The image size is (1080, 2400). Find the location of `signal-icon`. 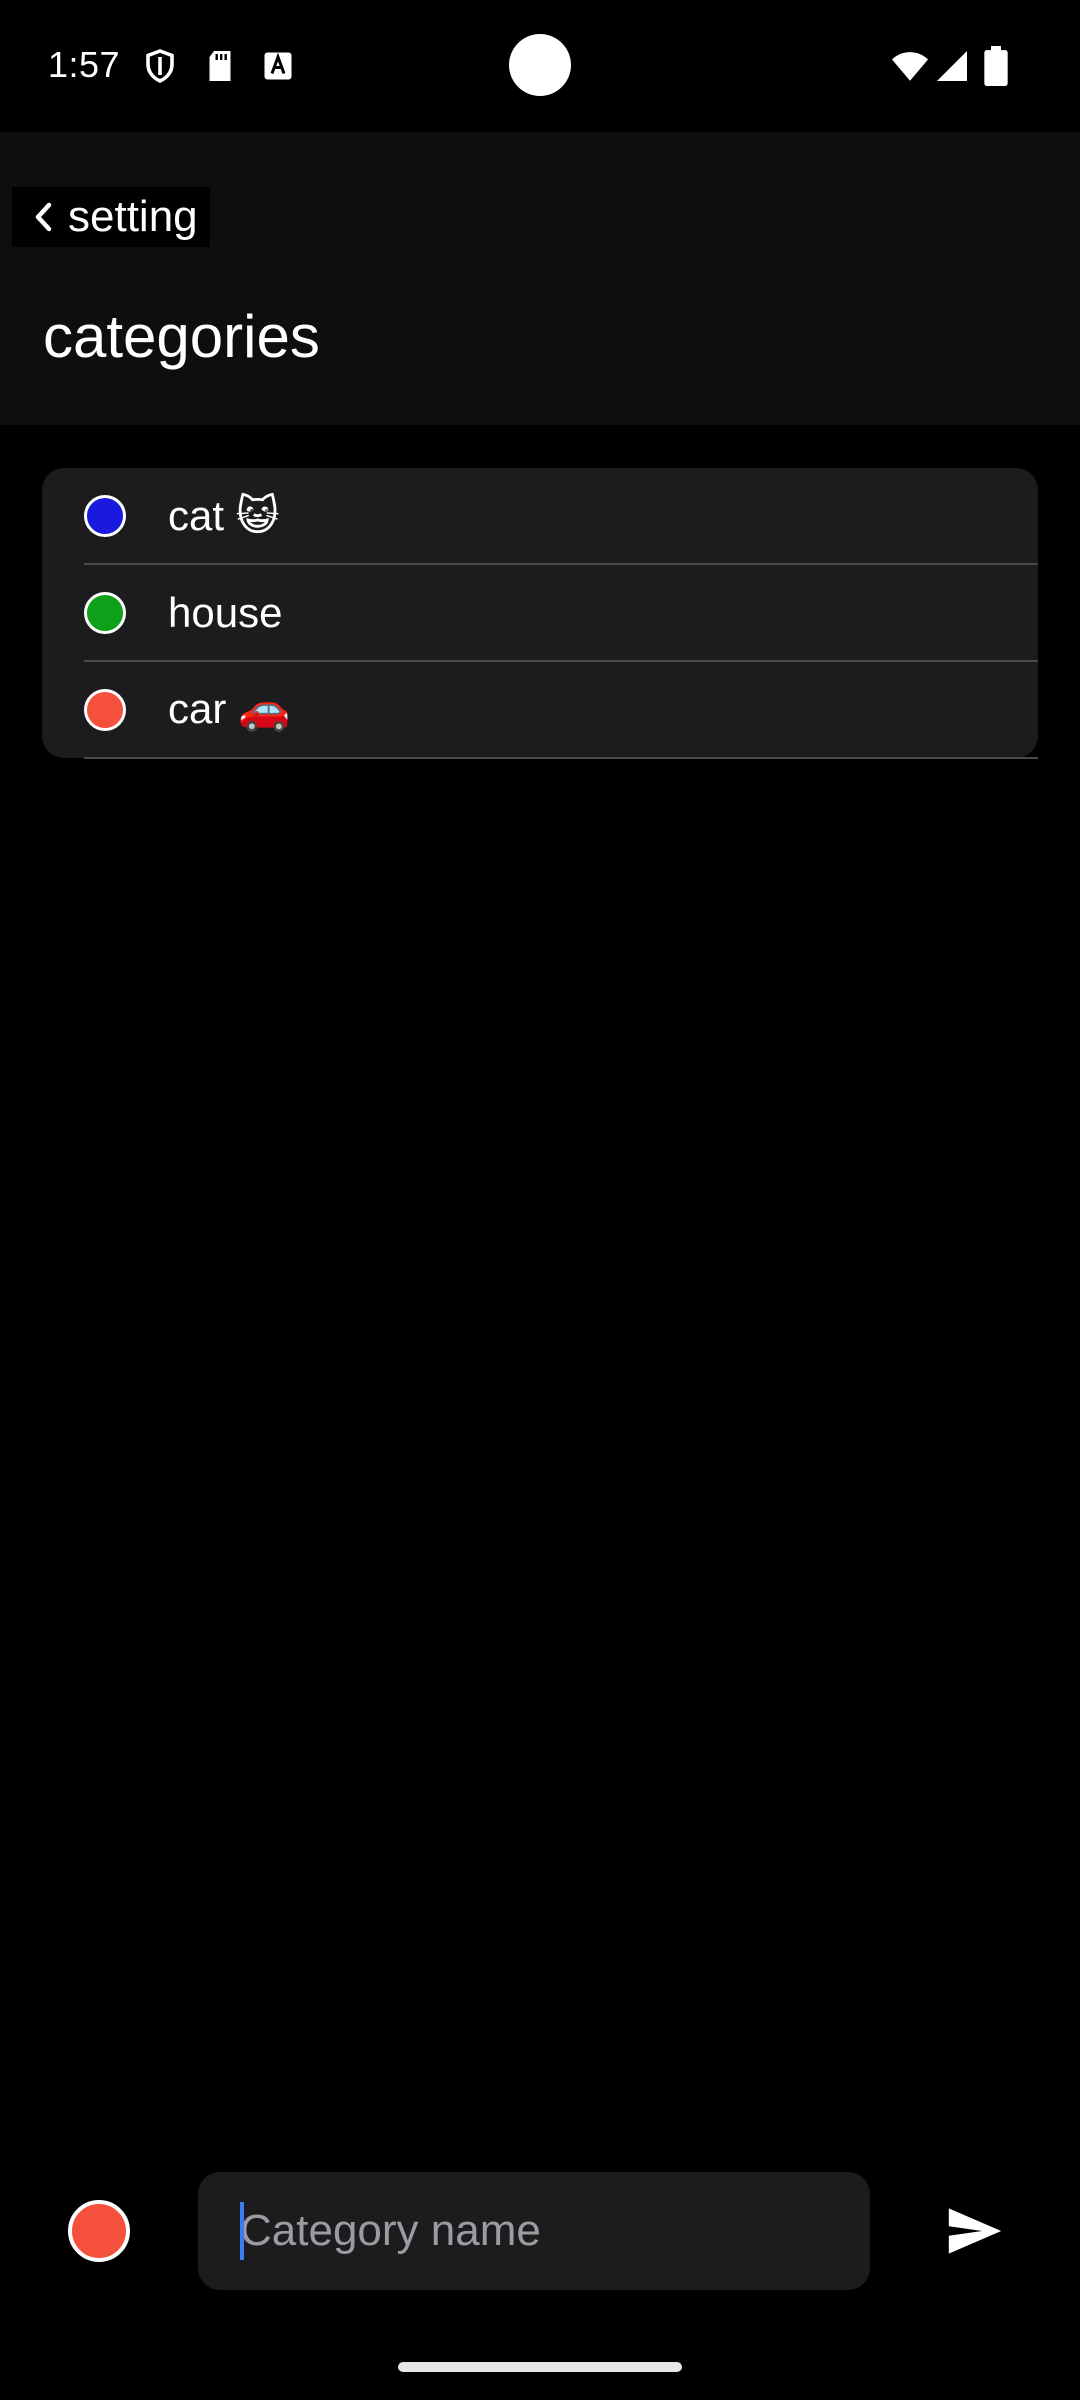

signal-icon is located at coordinates (952, 66).